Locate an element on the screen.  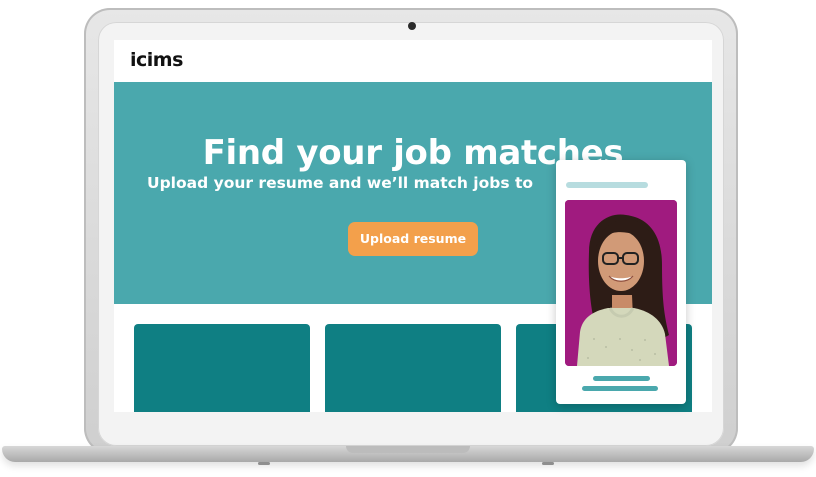
site-header: icims is located at coordinates (413, 61).